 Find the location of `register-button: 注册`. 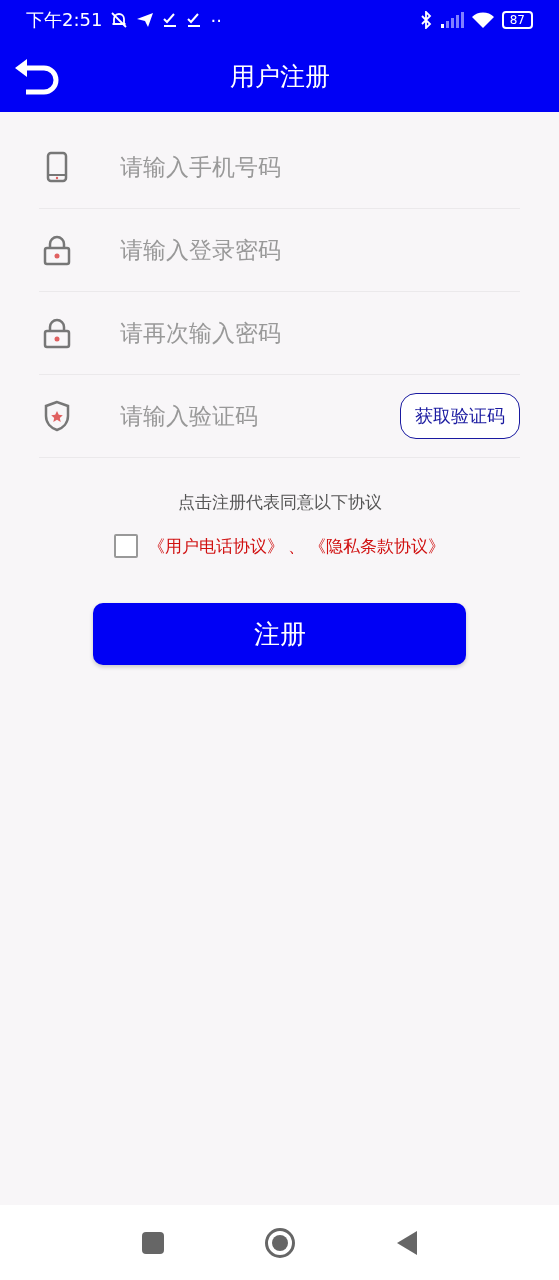

register-button: 注册 is located at coordinates (279, 634).